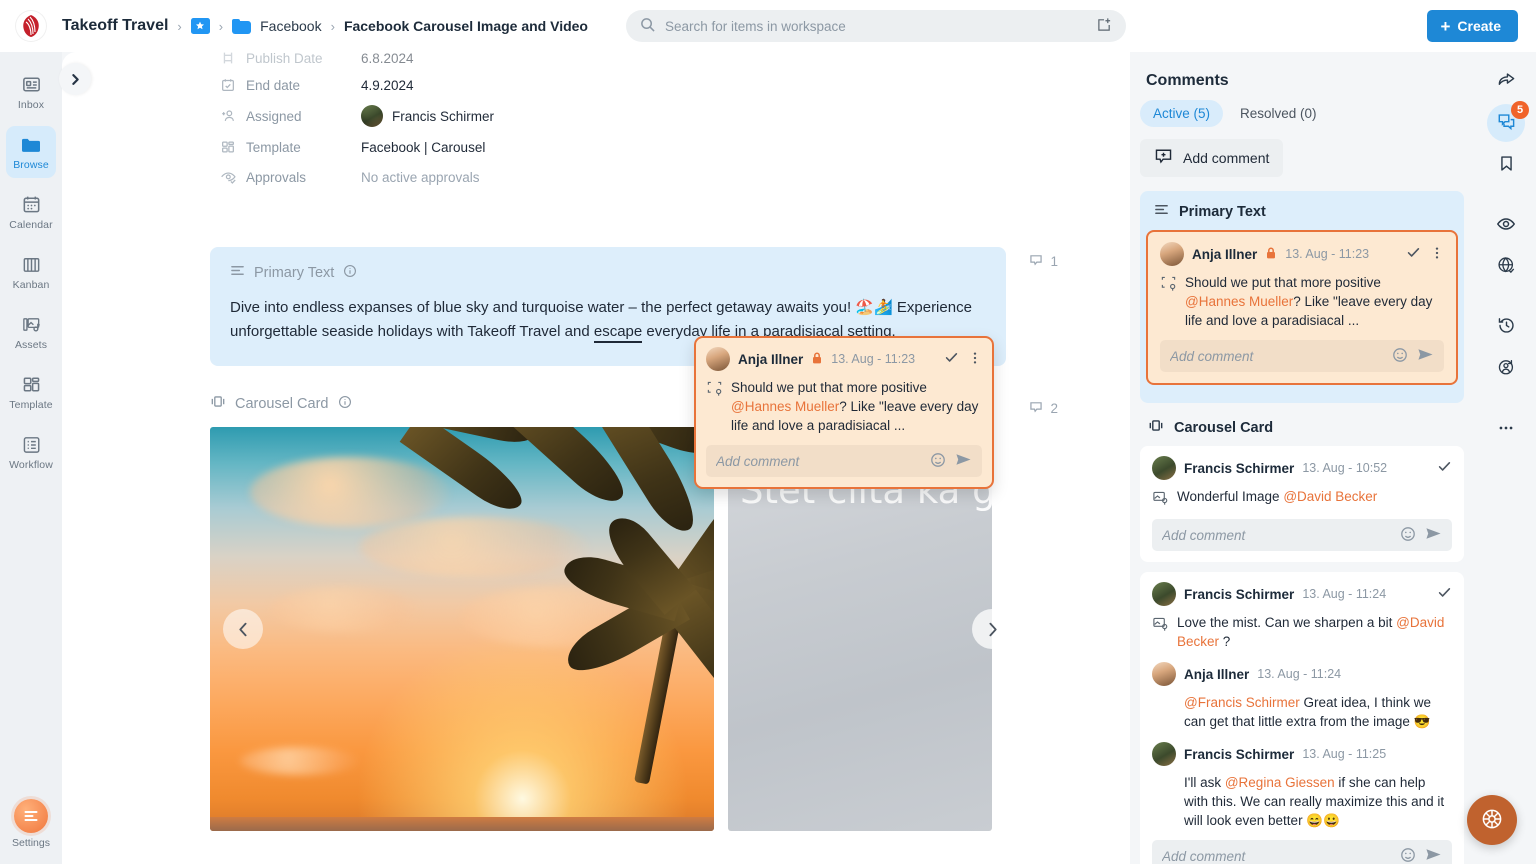 Image resolution: width=1536 pixels, height=864 pixels. What do you see at coordinates (1204, 782) in the screenshot?
I see `comment-text-before: I'll ask` at bounding box center [1204, 782].